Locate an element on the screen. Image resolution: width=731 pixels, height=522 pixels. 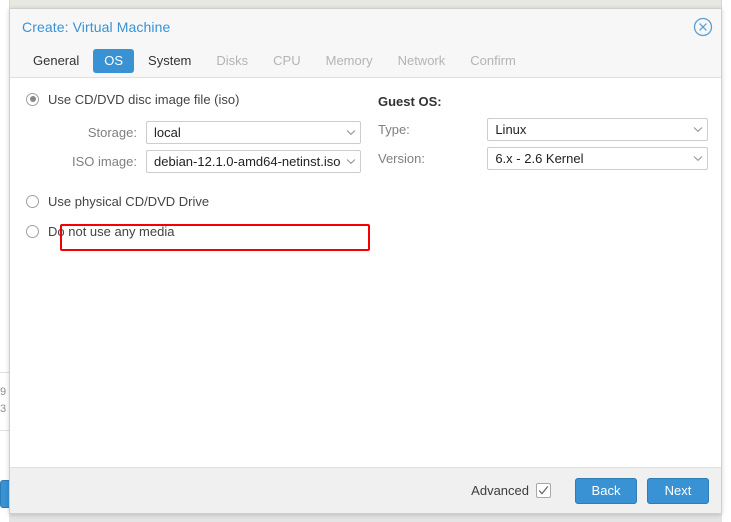
dialog-titlebar: Create: Virtual Machine is located at coordinates (365, 26).